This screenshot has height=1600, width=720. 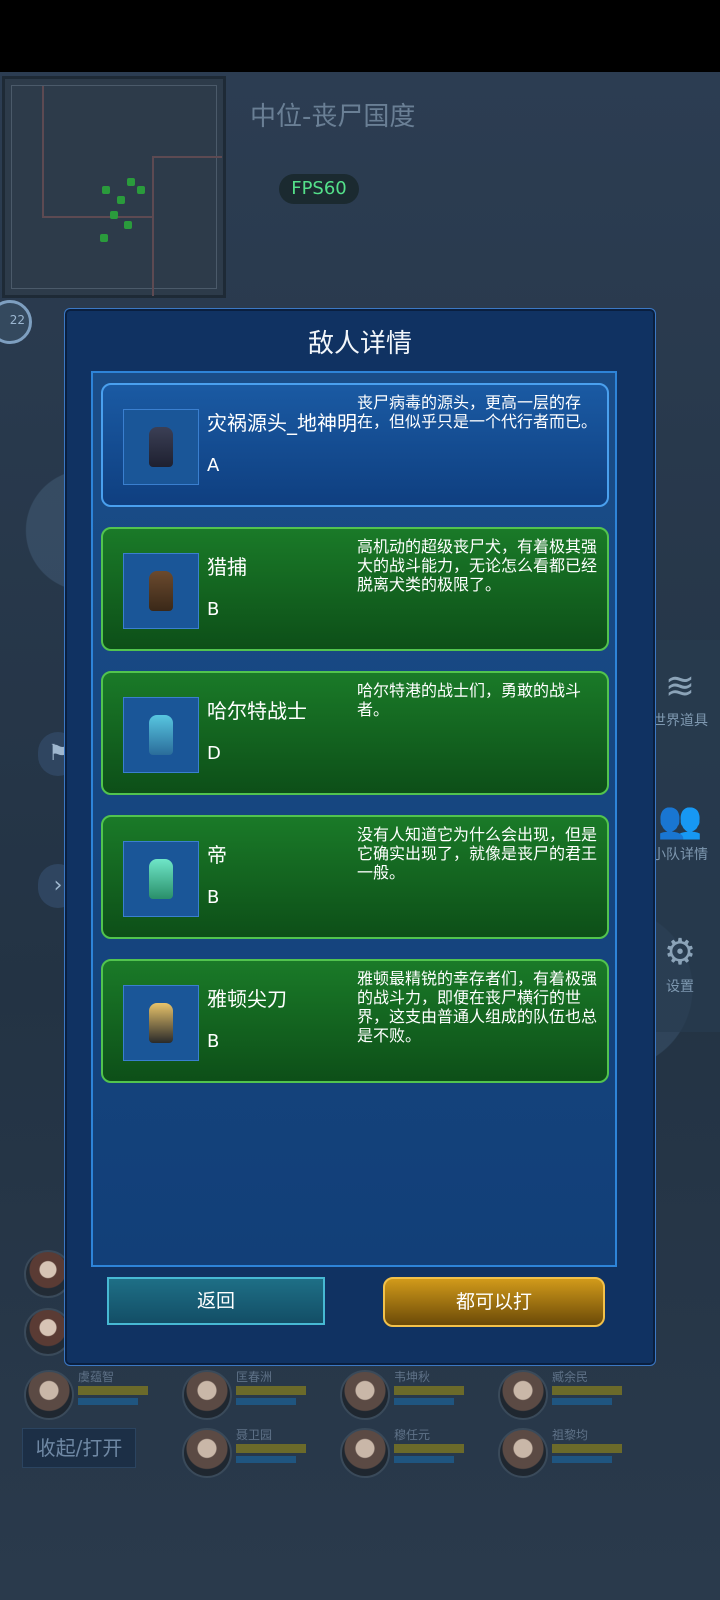 I want to click on team-member: 虞蕴智, so click(x=99, y=1395).